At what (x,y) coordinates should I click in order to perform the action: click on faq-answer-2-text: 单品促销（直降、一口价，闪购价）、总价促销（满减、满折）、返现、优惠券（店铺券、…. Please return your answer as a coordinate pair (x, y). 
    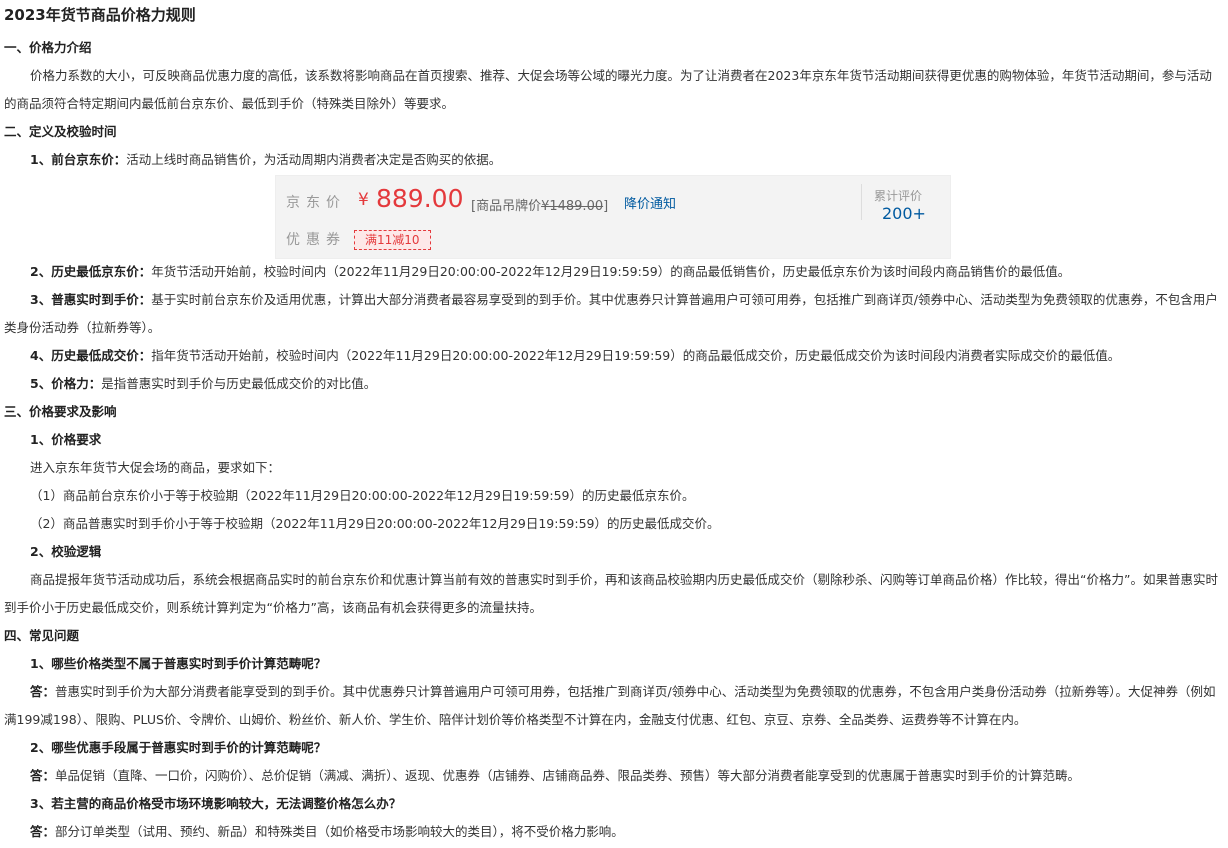
    Looking at the image, I should click on (568, 775).